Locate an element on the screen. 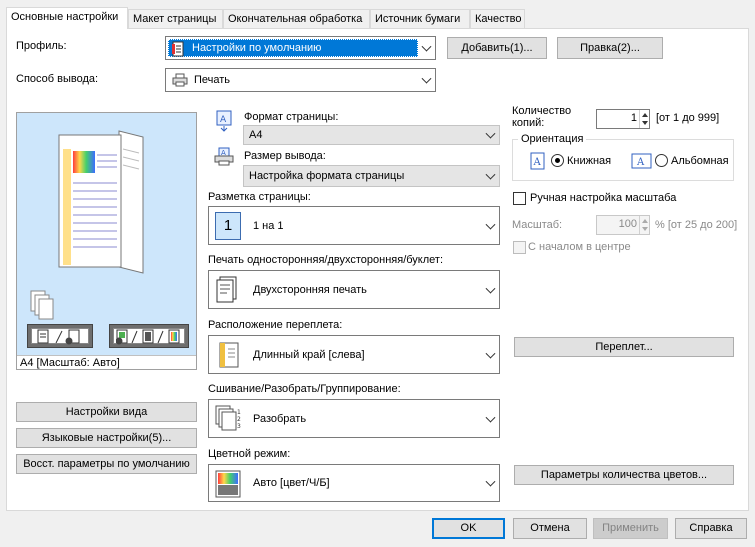  binding-label: Расположение переплета: is located at coordinates (275, 325).